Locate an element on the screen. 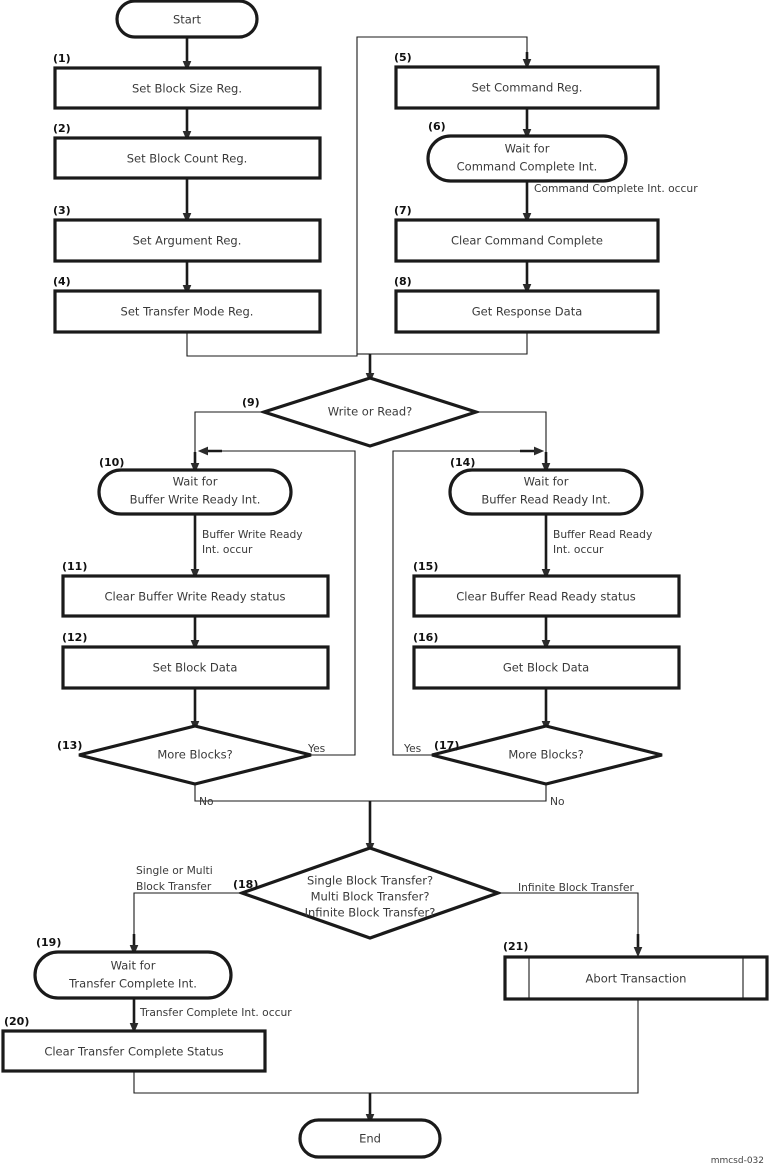 This screenshot has width=769, height=1170. step-num-18: (18) is located at coordinates (245, 884).